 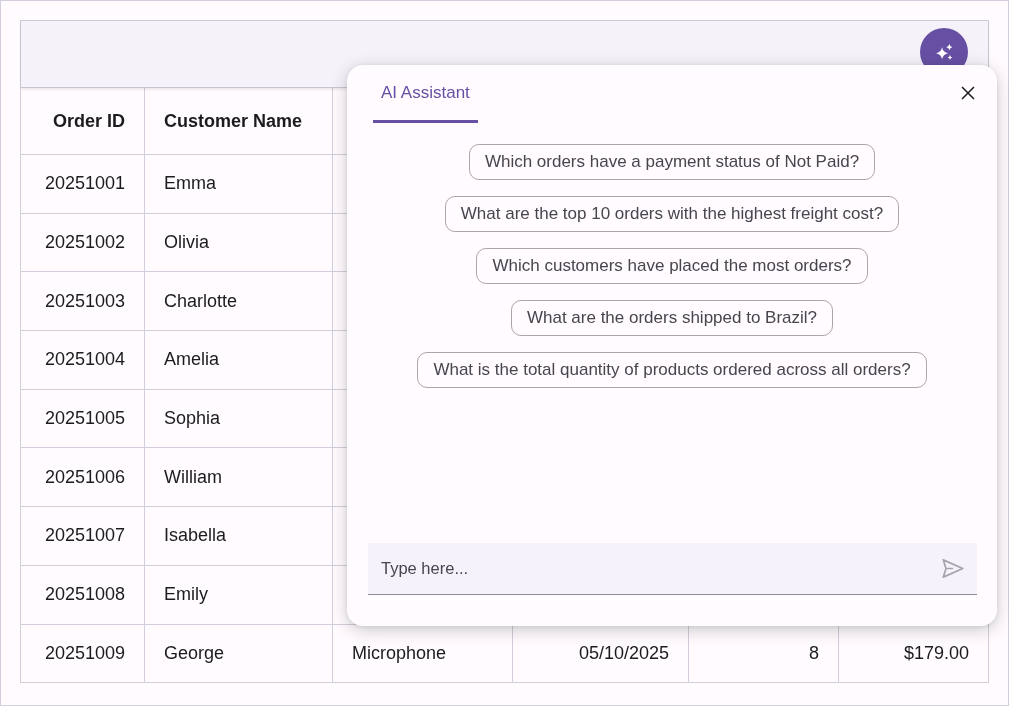 I want to click on ai-assistant-button, so click(x=944, y=46).